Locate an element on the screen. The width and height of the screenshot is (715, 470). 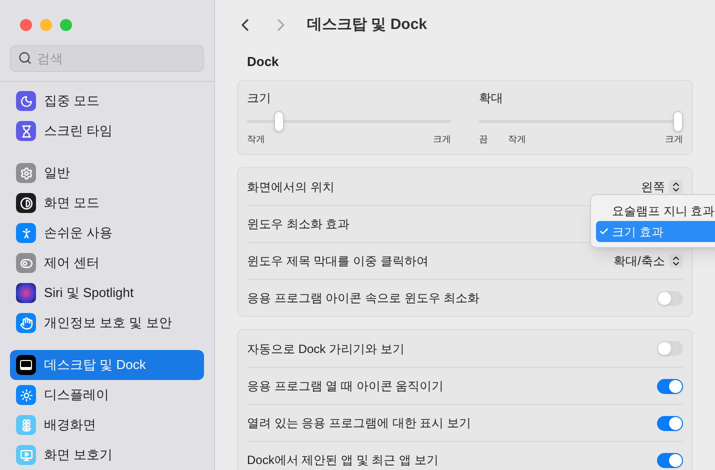
flower-icon is located at coordinates (26, 425).